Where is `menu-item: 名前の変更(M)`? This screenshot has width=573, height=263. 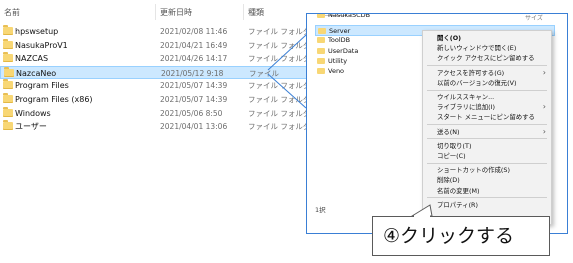 menu-item: 名前の変更(M) is located at coordinates (458, 191).